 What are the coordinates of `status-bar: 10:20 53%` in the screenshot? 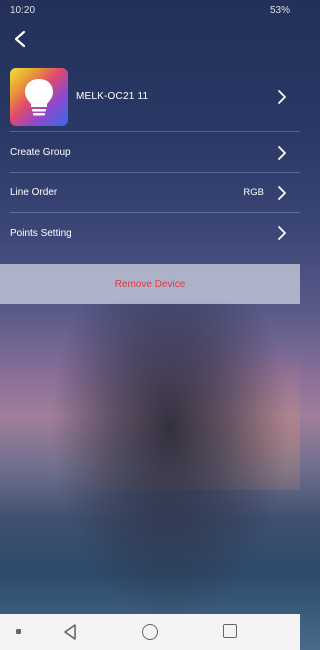 It's located at (150, 11).